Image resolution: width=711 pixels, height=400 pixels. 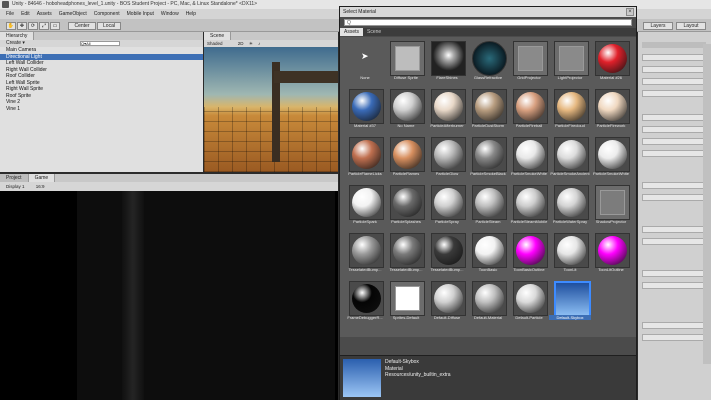 I want to click on material-item: ParticleSpark, so click(x=365, y=207).